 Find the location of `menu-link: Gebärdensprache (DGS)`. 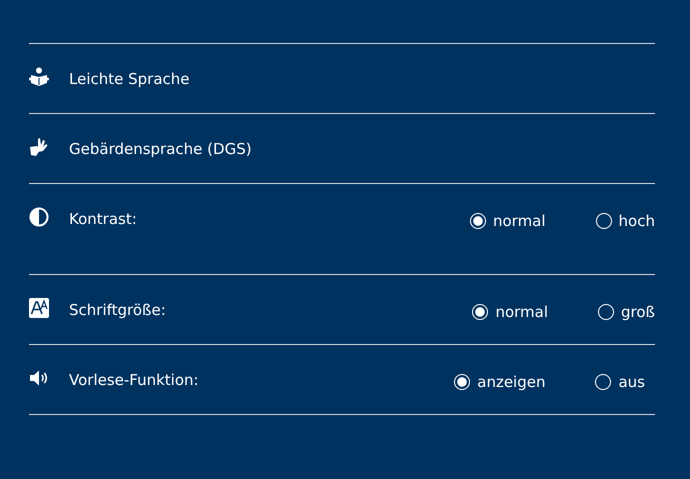

menu-link: Gebärdensprache (DGS) is located at coordinates (160, 149).